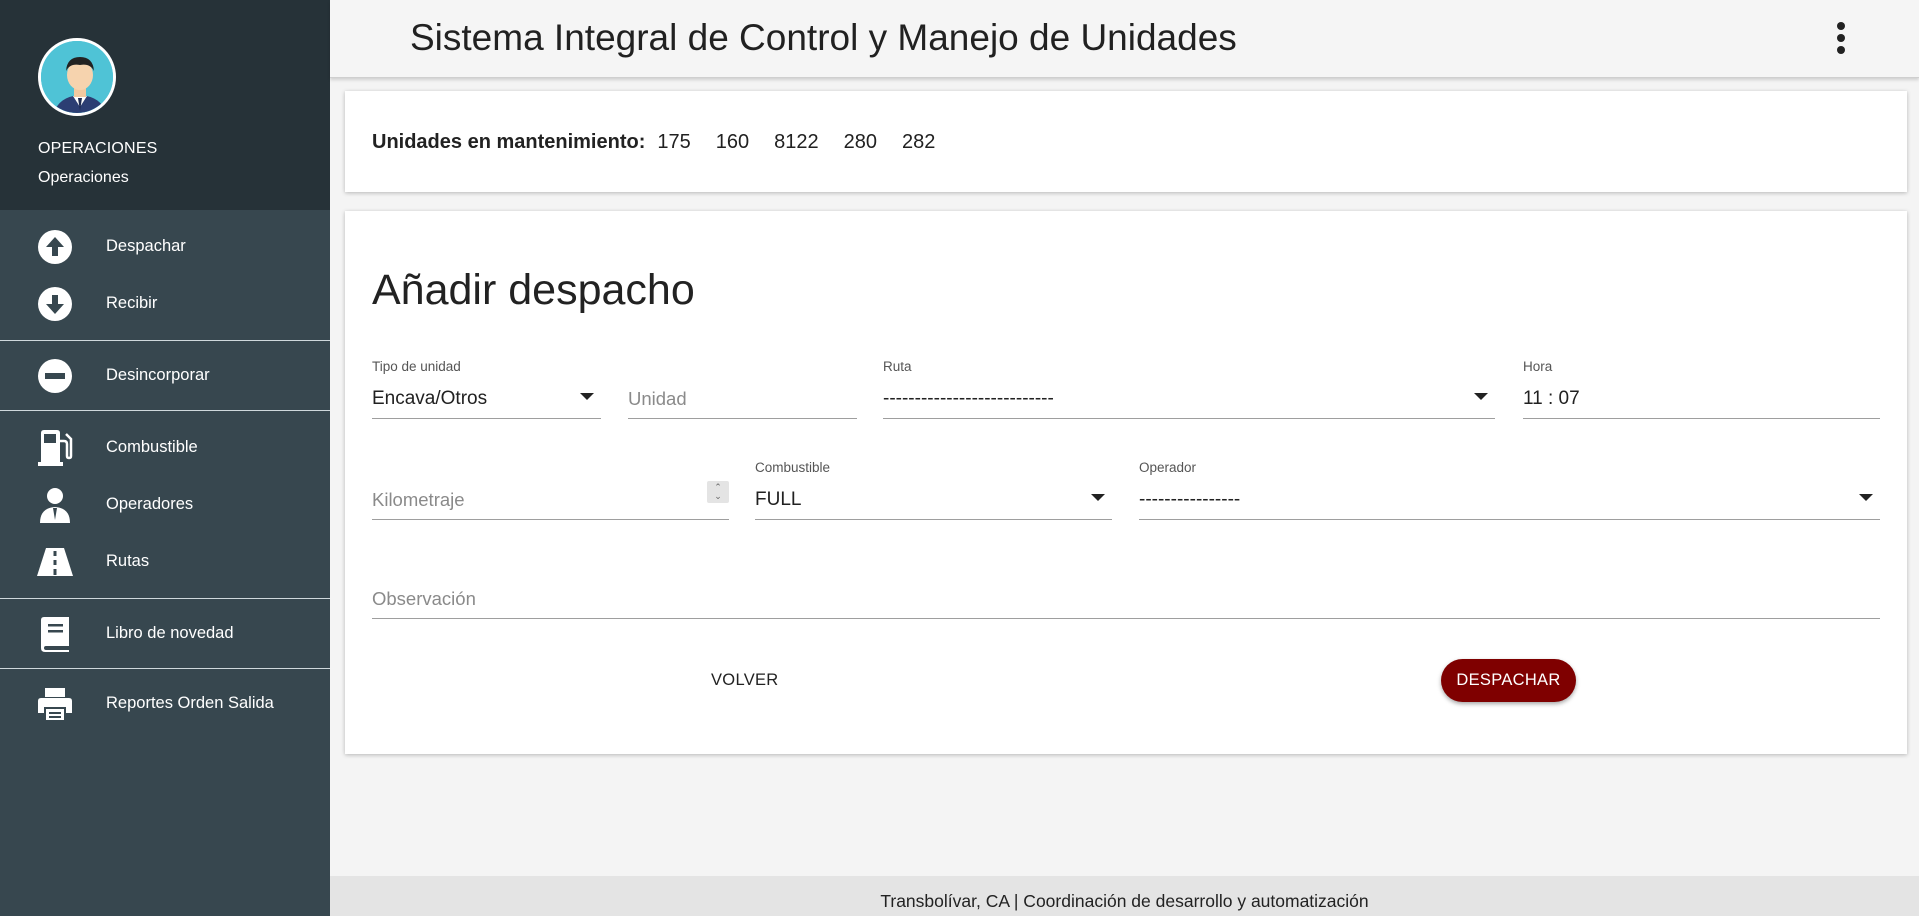  I want to click on maintenance-unit: 160, so click(732, 142).